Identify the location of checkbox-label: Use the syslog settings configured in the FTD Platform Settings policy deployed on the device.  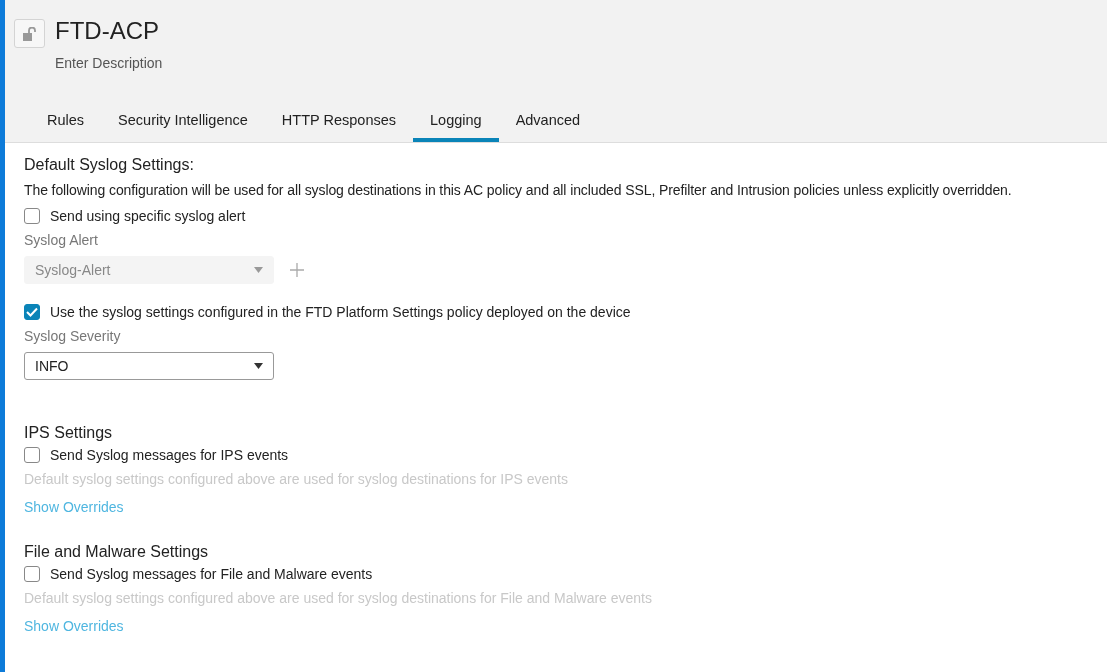
(340, 312).